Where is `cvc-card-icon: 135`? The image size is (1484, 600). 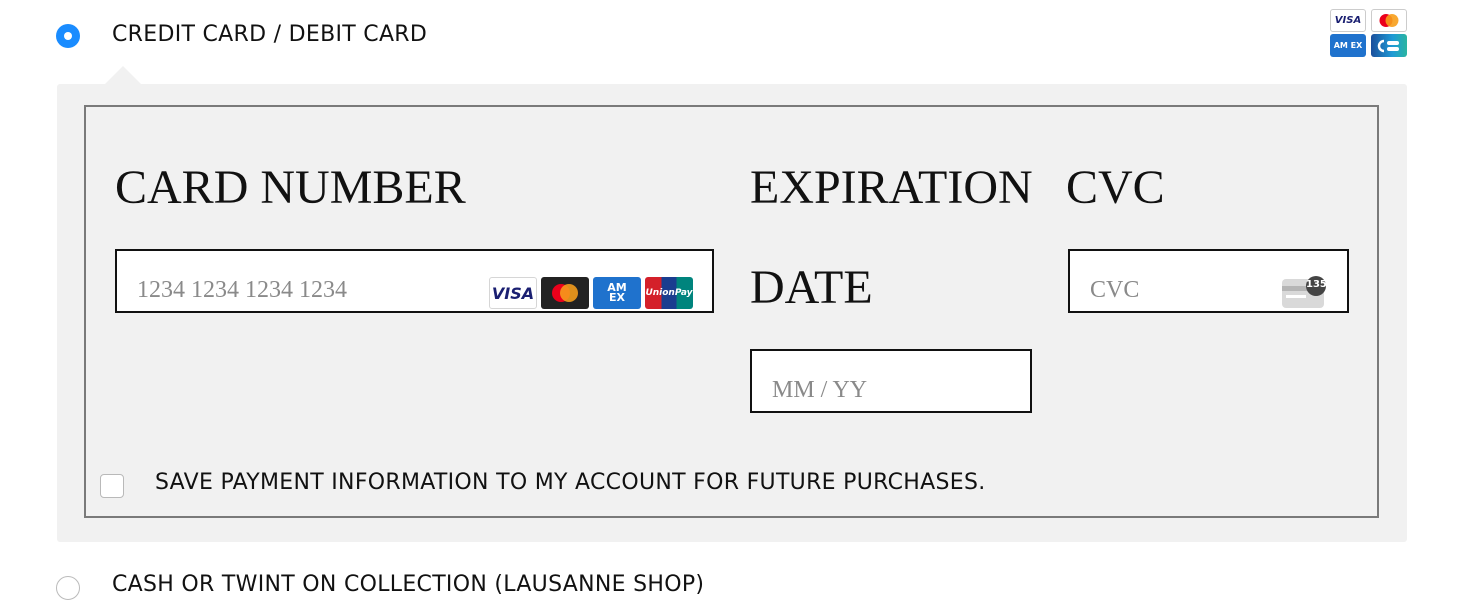 cvc-card-icon: 135 is located at coordinates (1305, 293).